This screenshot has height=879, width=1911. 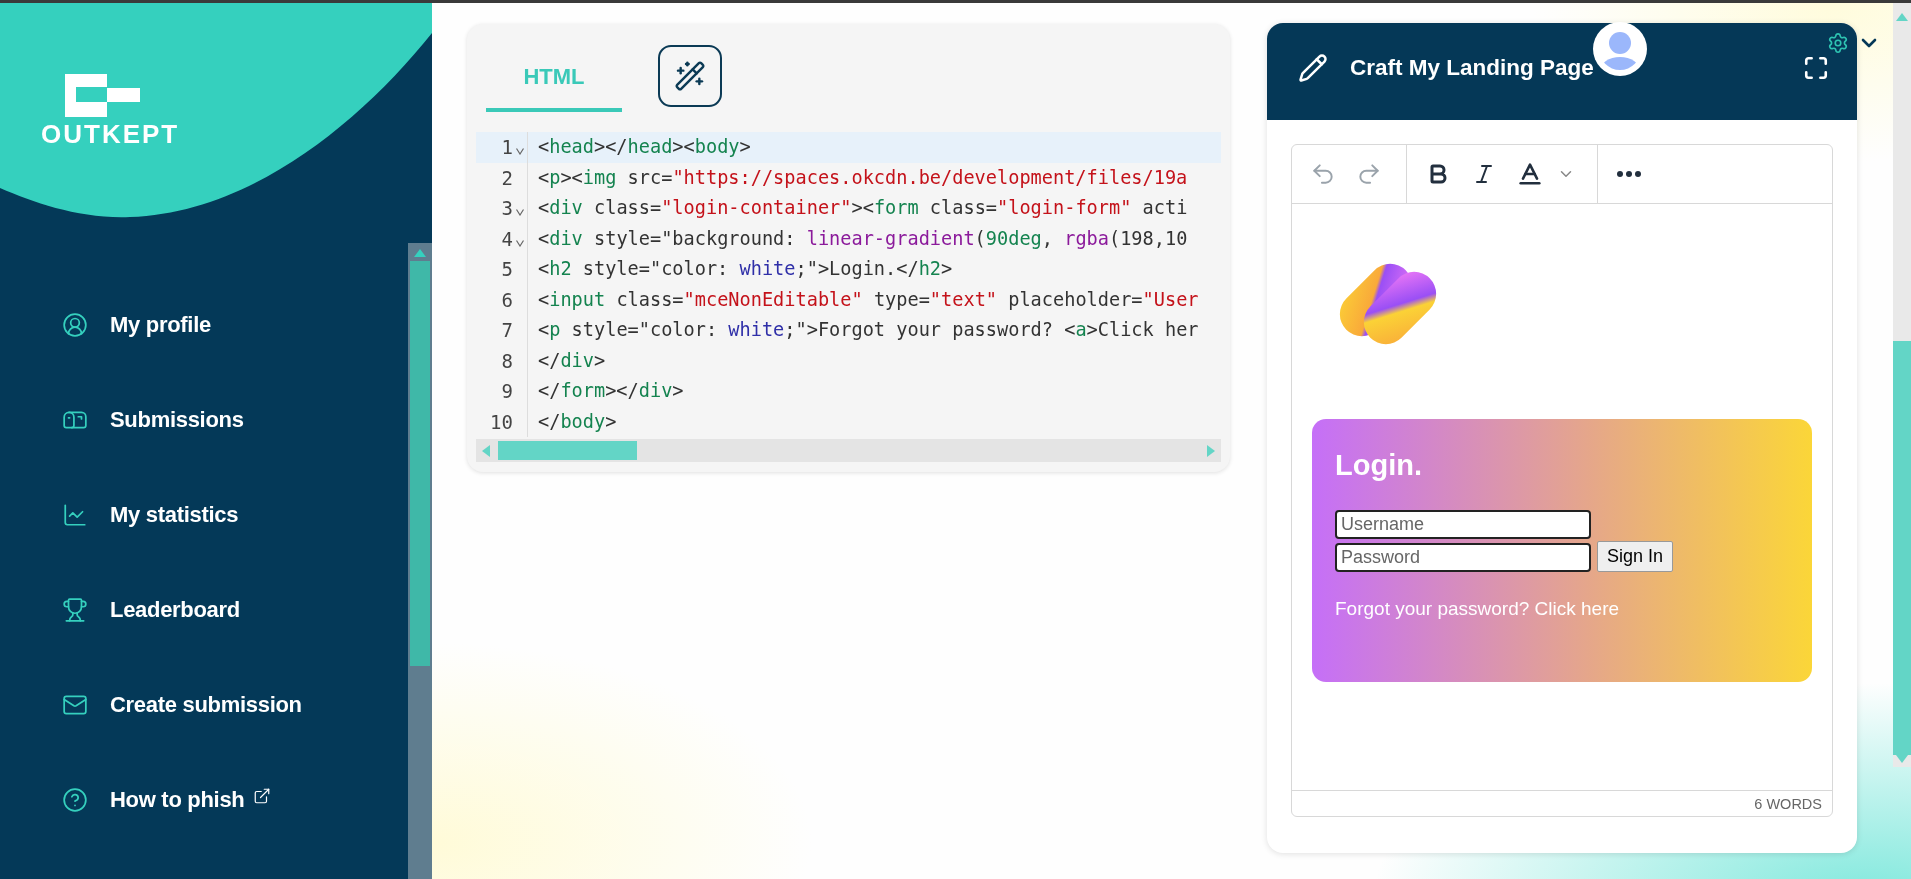 What do you see at coordinates (507, 299) in the screenshot?
I see `line-number: 6` at bounding box center [507, 299].